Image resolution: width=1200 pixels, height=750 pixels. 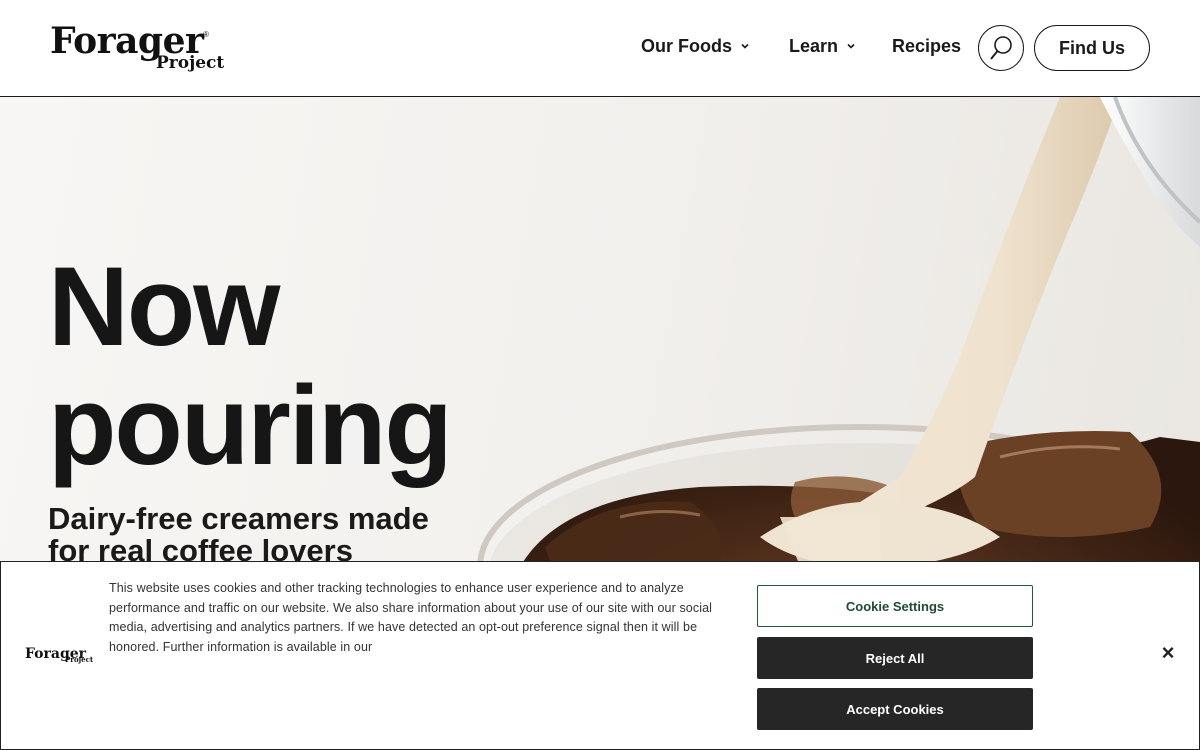 What do you see at coordinates (140, 48) in the screenshot?
I see `forager-project-logo: Forager ® Project` at bounding box center [140, 48].